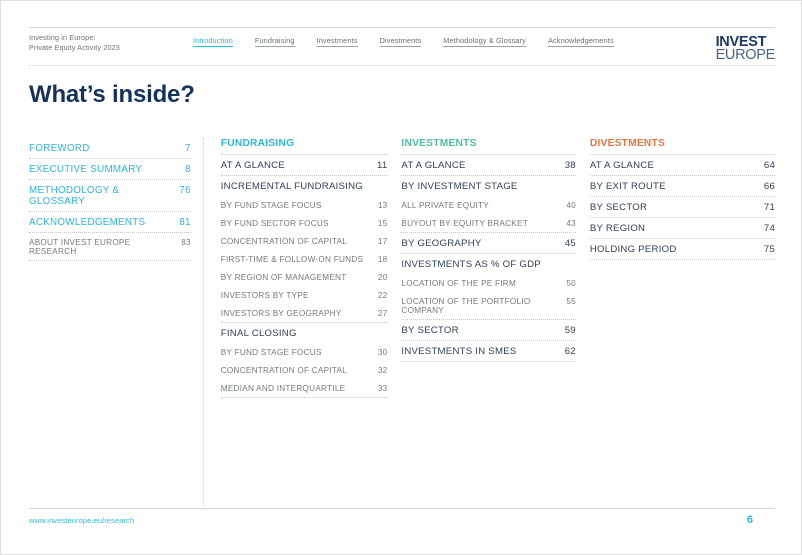 This screenshot has width=802, height=555. I want to click on toc-entry: FIRST-TIME & FOLLOW-ON FUNDS 18, so click(304, 259).